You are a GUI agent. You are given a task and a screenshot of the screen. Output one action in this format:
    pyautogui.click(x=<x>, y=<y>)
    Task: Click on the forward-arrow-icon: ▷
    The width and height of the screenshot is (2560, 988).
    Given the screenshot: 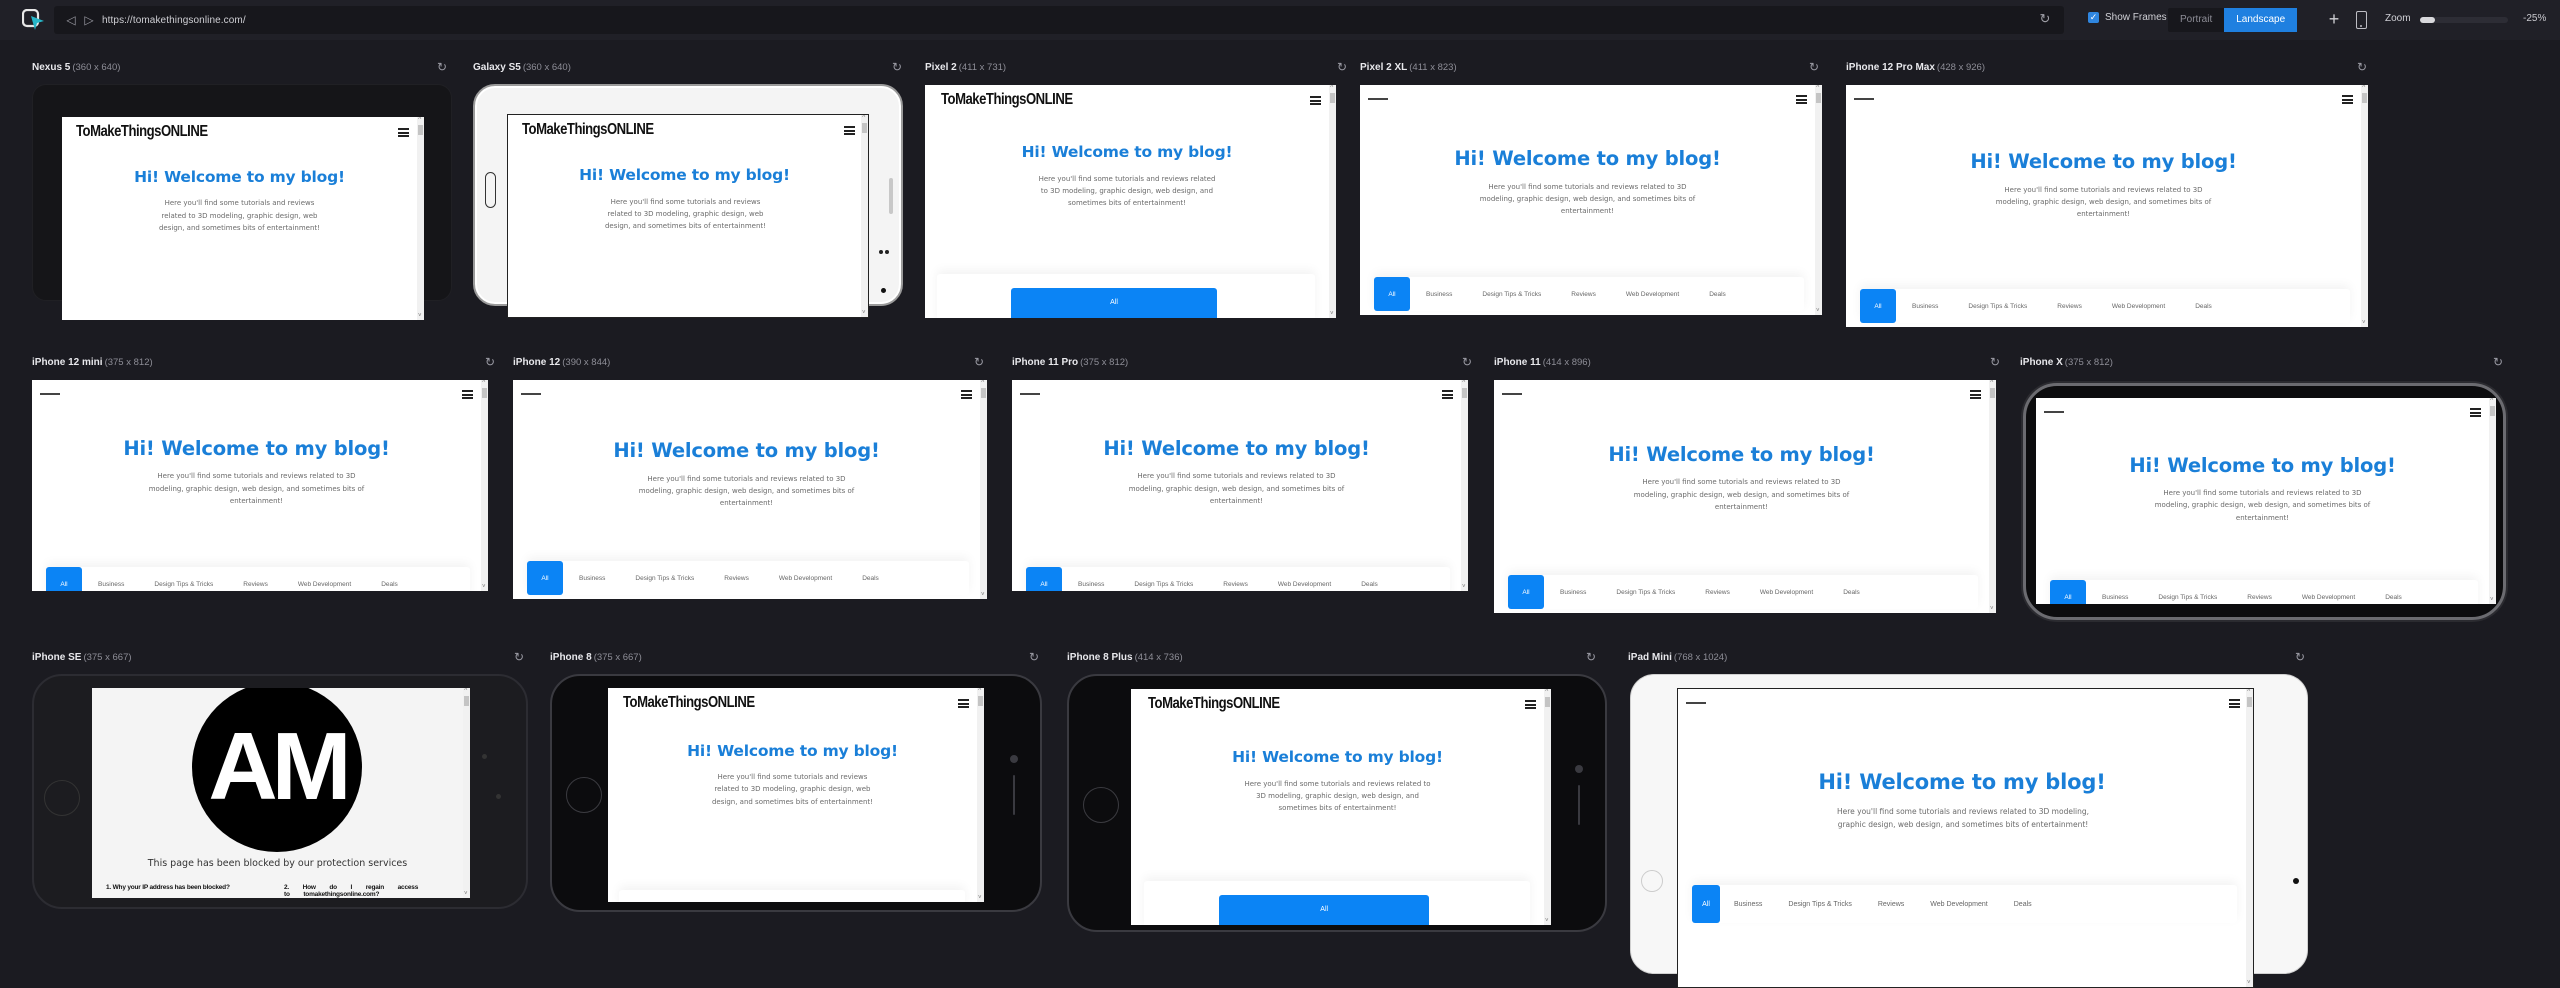 What is the action you would take?
    pyautogui.click(x=89, y=20)
    